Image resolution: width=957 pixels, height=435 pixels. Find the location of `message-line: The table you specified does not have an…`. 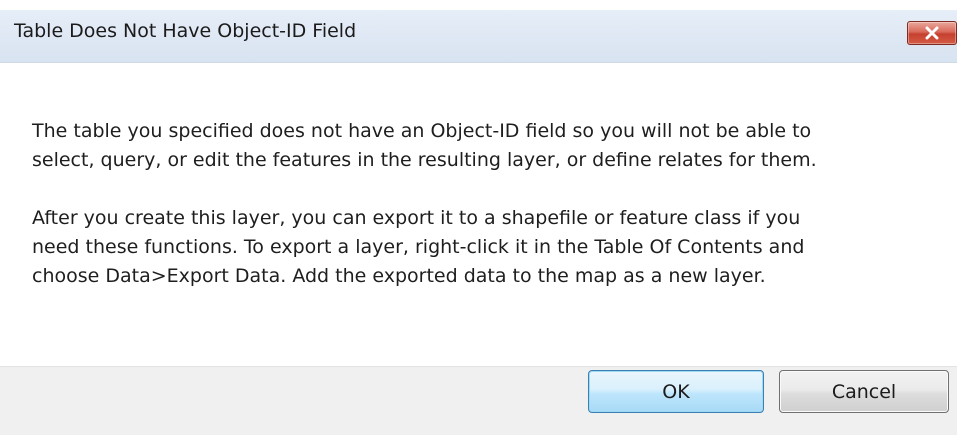

message-line: The table you specified does not have an… is located at coordinates (422, 131).